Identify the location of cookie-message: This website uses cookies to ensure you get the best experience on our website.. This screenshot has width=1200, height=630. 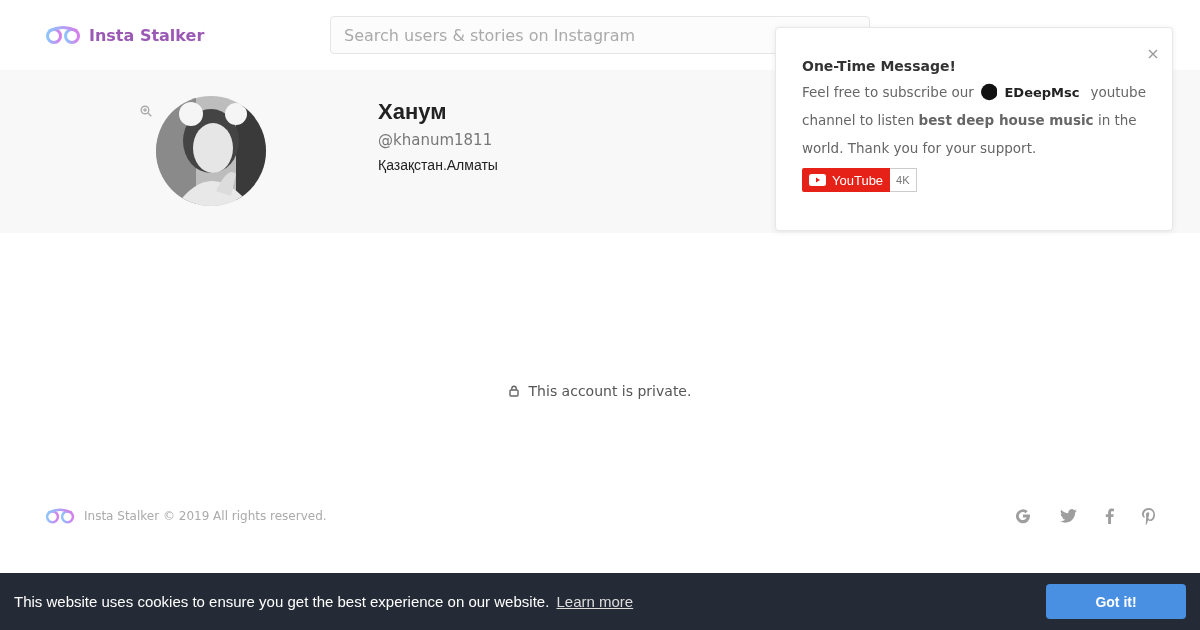
(282, 601).